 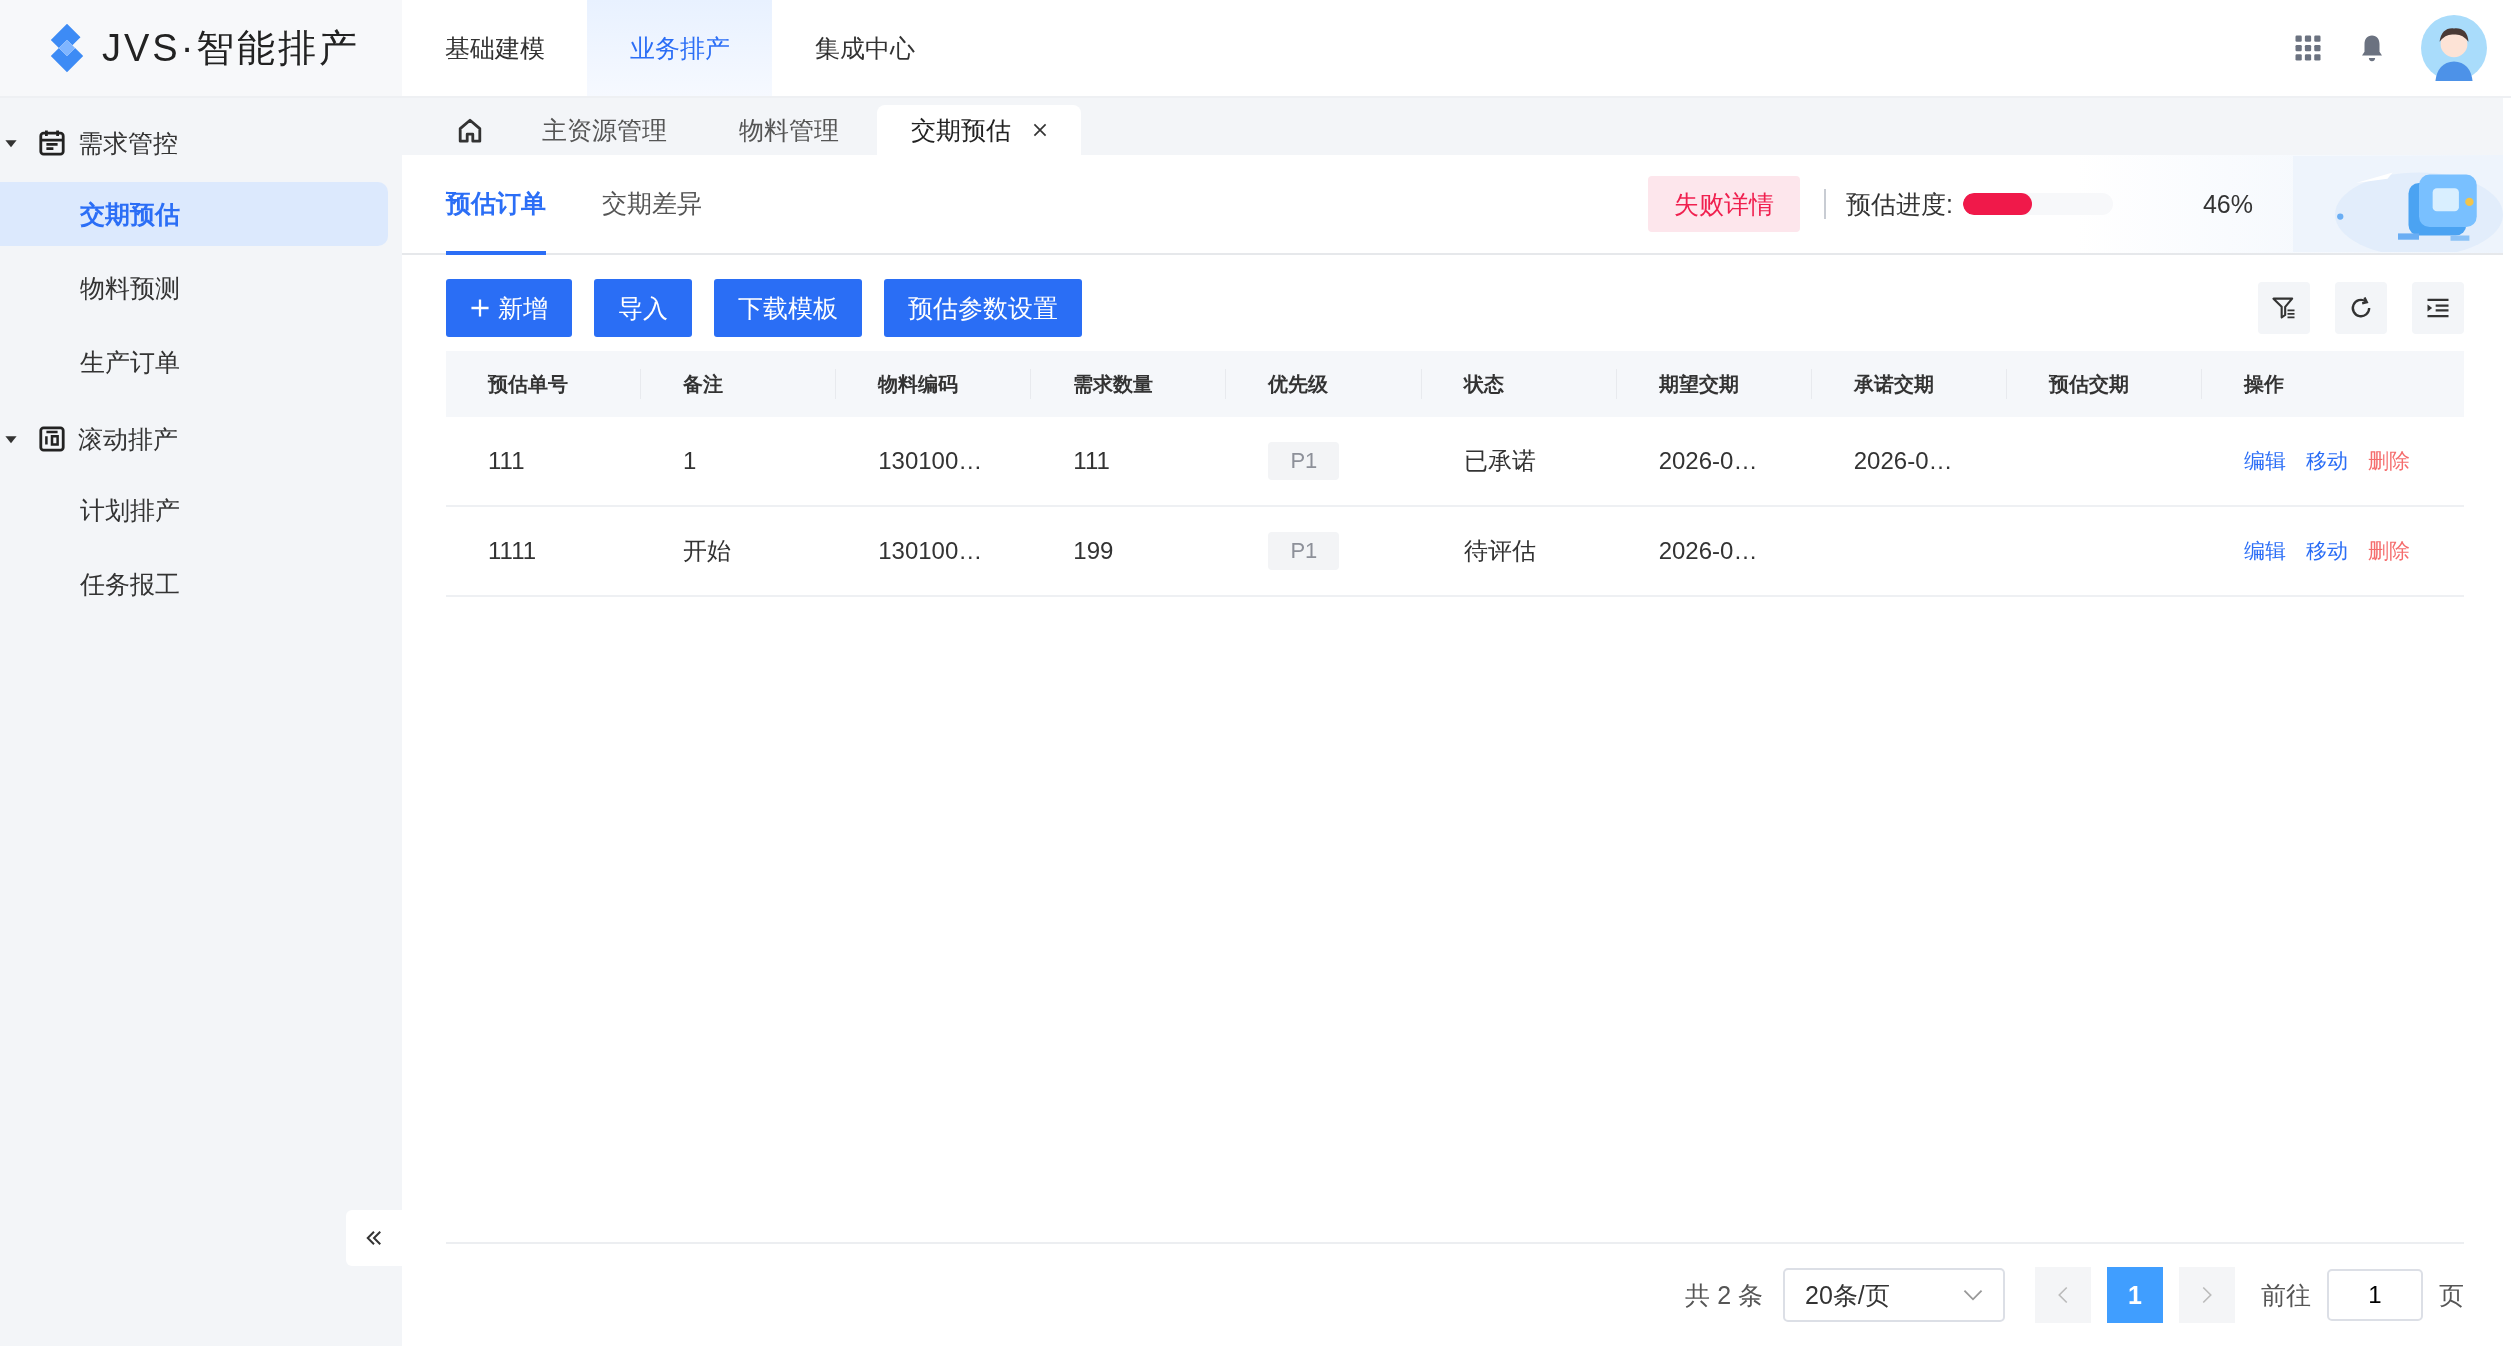 I want to click on page-tab: 物料管理, so click(x=789, y=130).